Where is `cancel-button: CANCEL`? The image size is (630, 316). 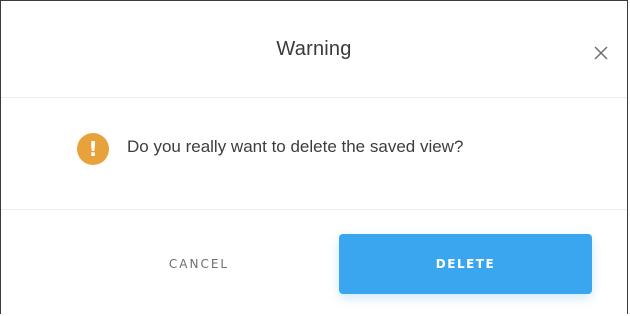
cancel-button: CANCEL is located at coordinates (199, 264).